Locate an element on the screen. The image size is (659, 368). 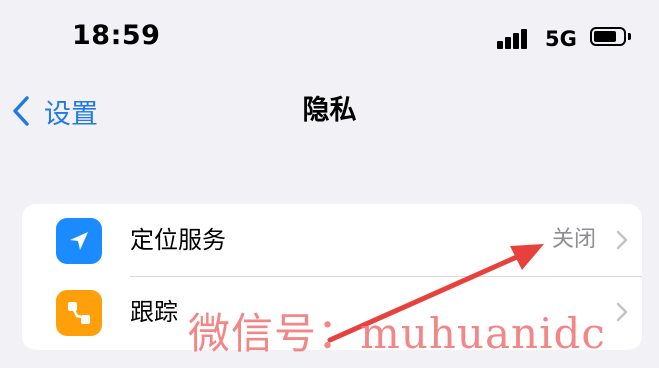
status-time: 18:59 is located at coordinates (116, 35).